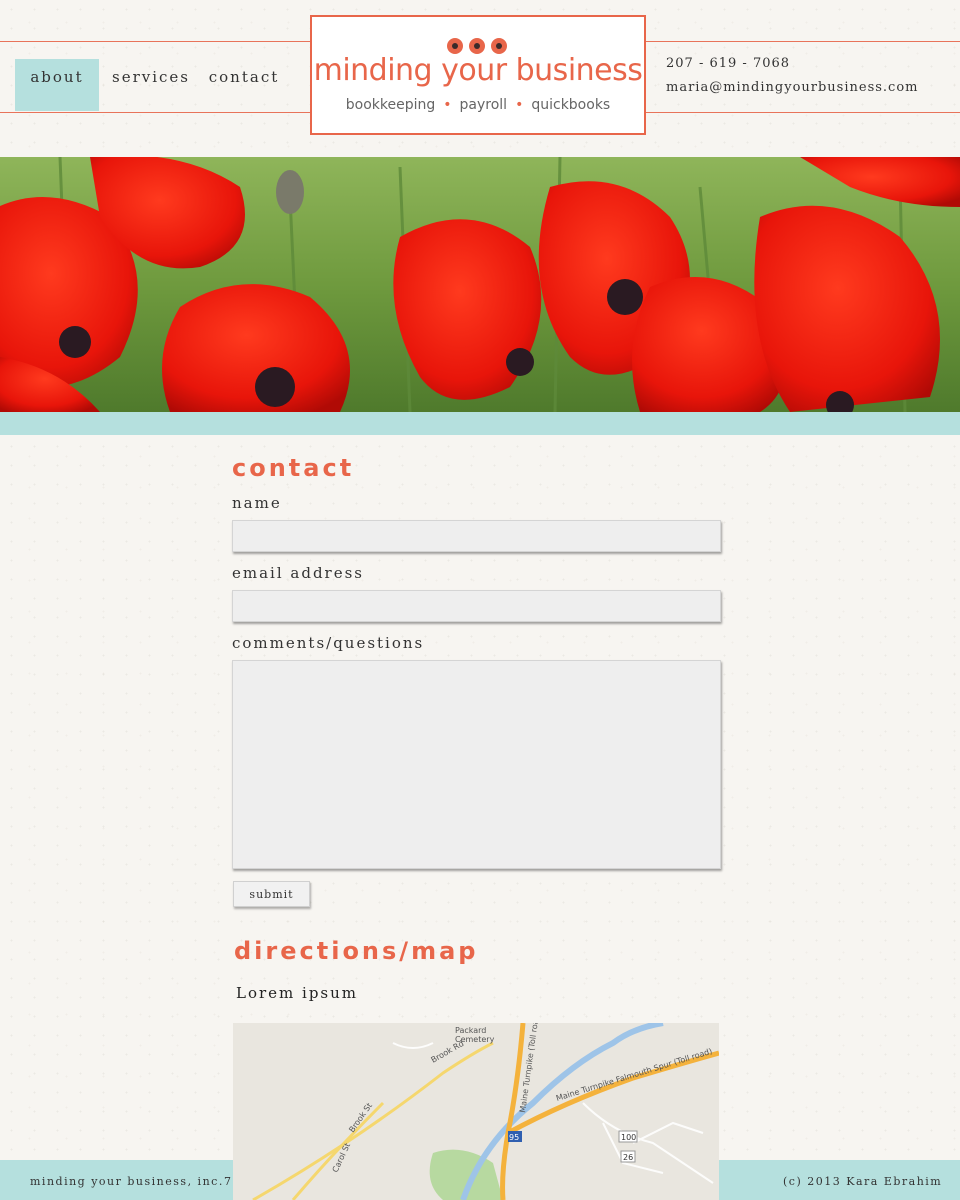  What do you see at coordinates (356, 951) in the screenshot?
I see `directions-heading: directions/map` at bounding box center [356, 951].